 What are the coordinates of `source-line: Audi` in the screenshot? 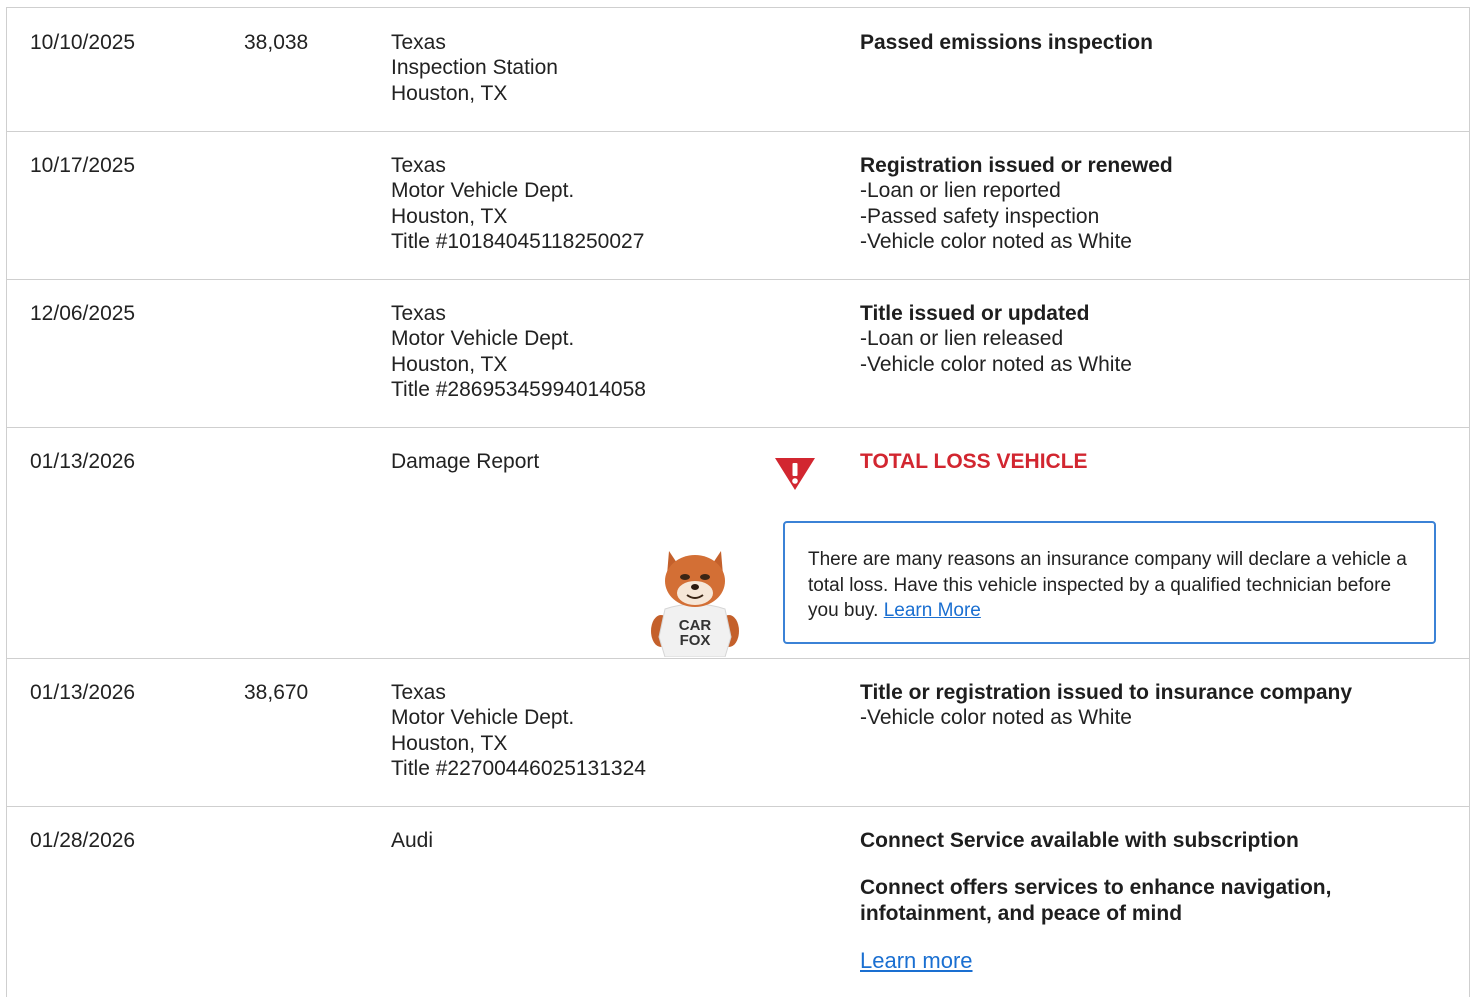 It's located at (412, 840).